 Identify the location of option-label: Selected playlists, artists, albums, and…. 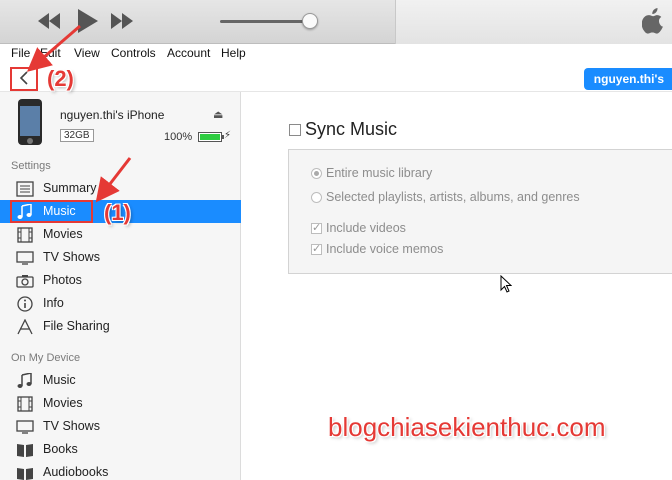
(453, 197).